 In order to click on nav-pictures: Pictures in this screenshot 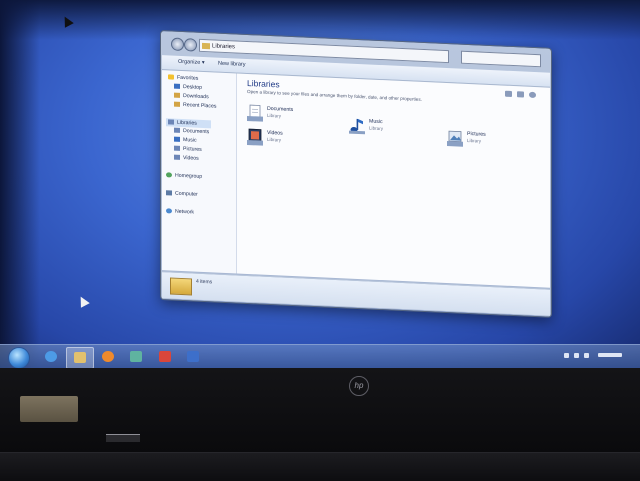, I will do `click(188, 149)`.